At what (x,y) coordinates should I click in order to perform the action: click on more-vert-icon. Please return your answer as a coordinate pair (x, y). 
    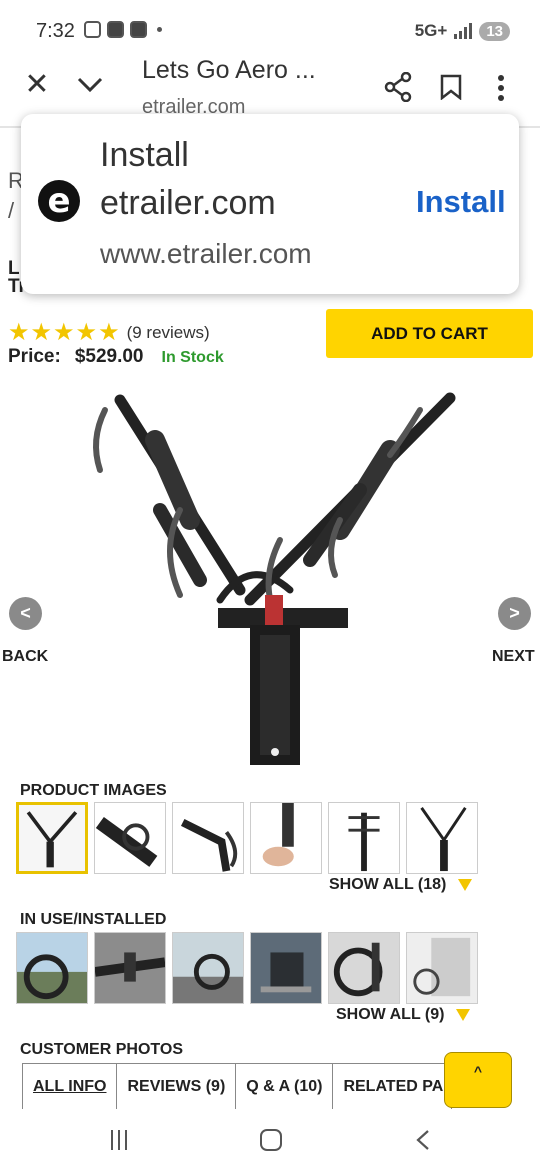
    Looking at the image, I should click on (501, 88).